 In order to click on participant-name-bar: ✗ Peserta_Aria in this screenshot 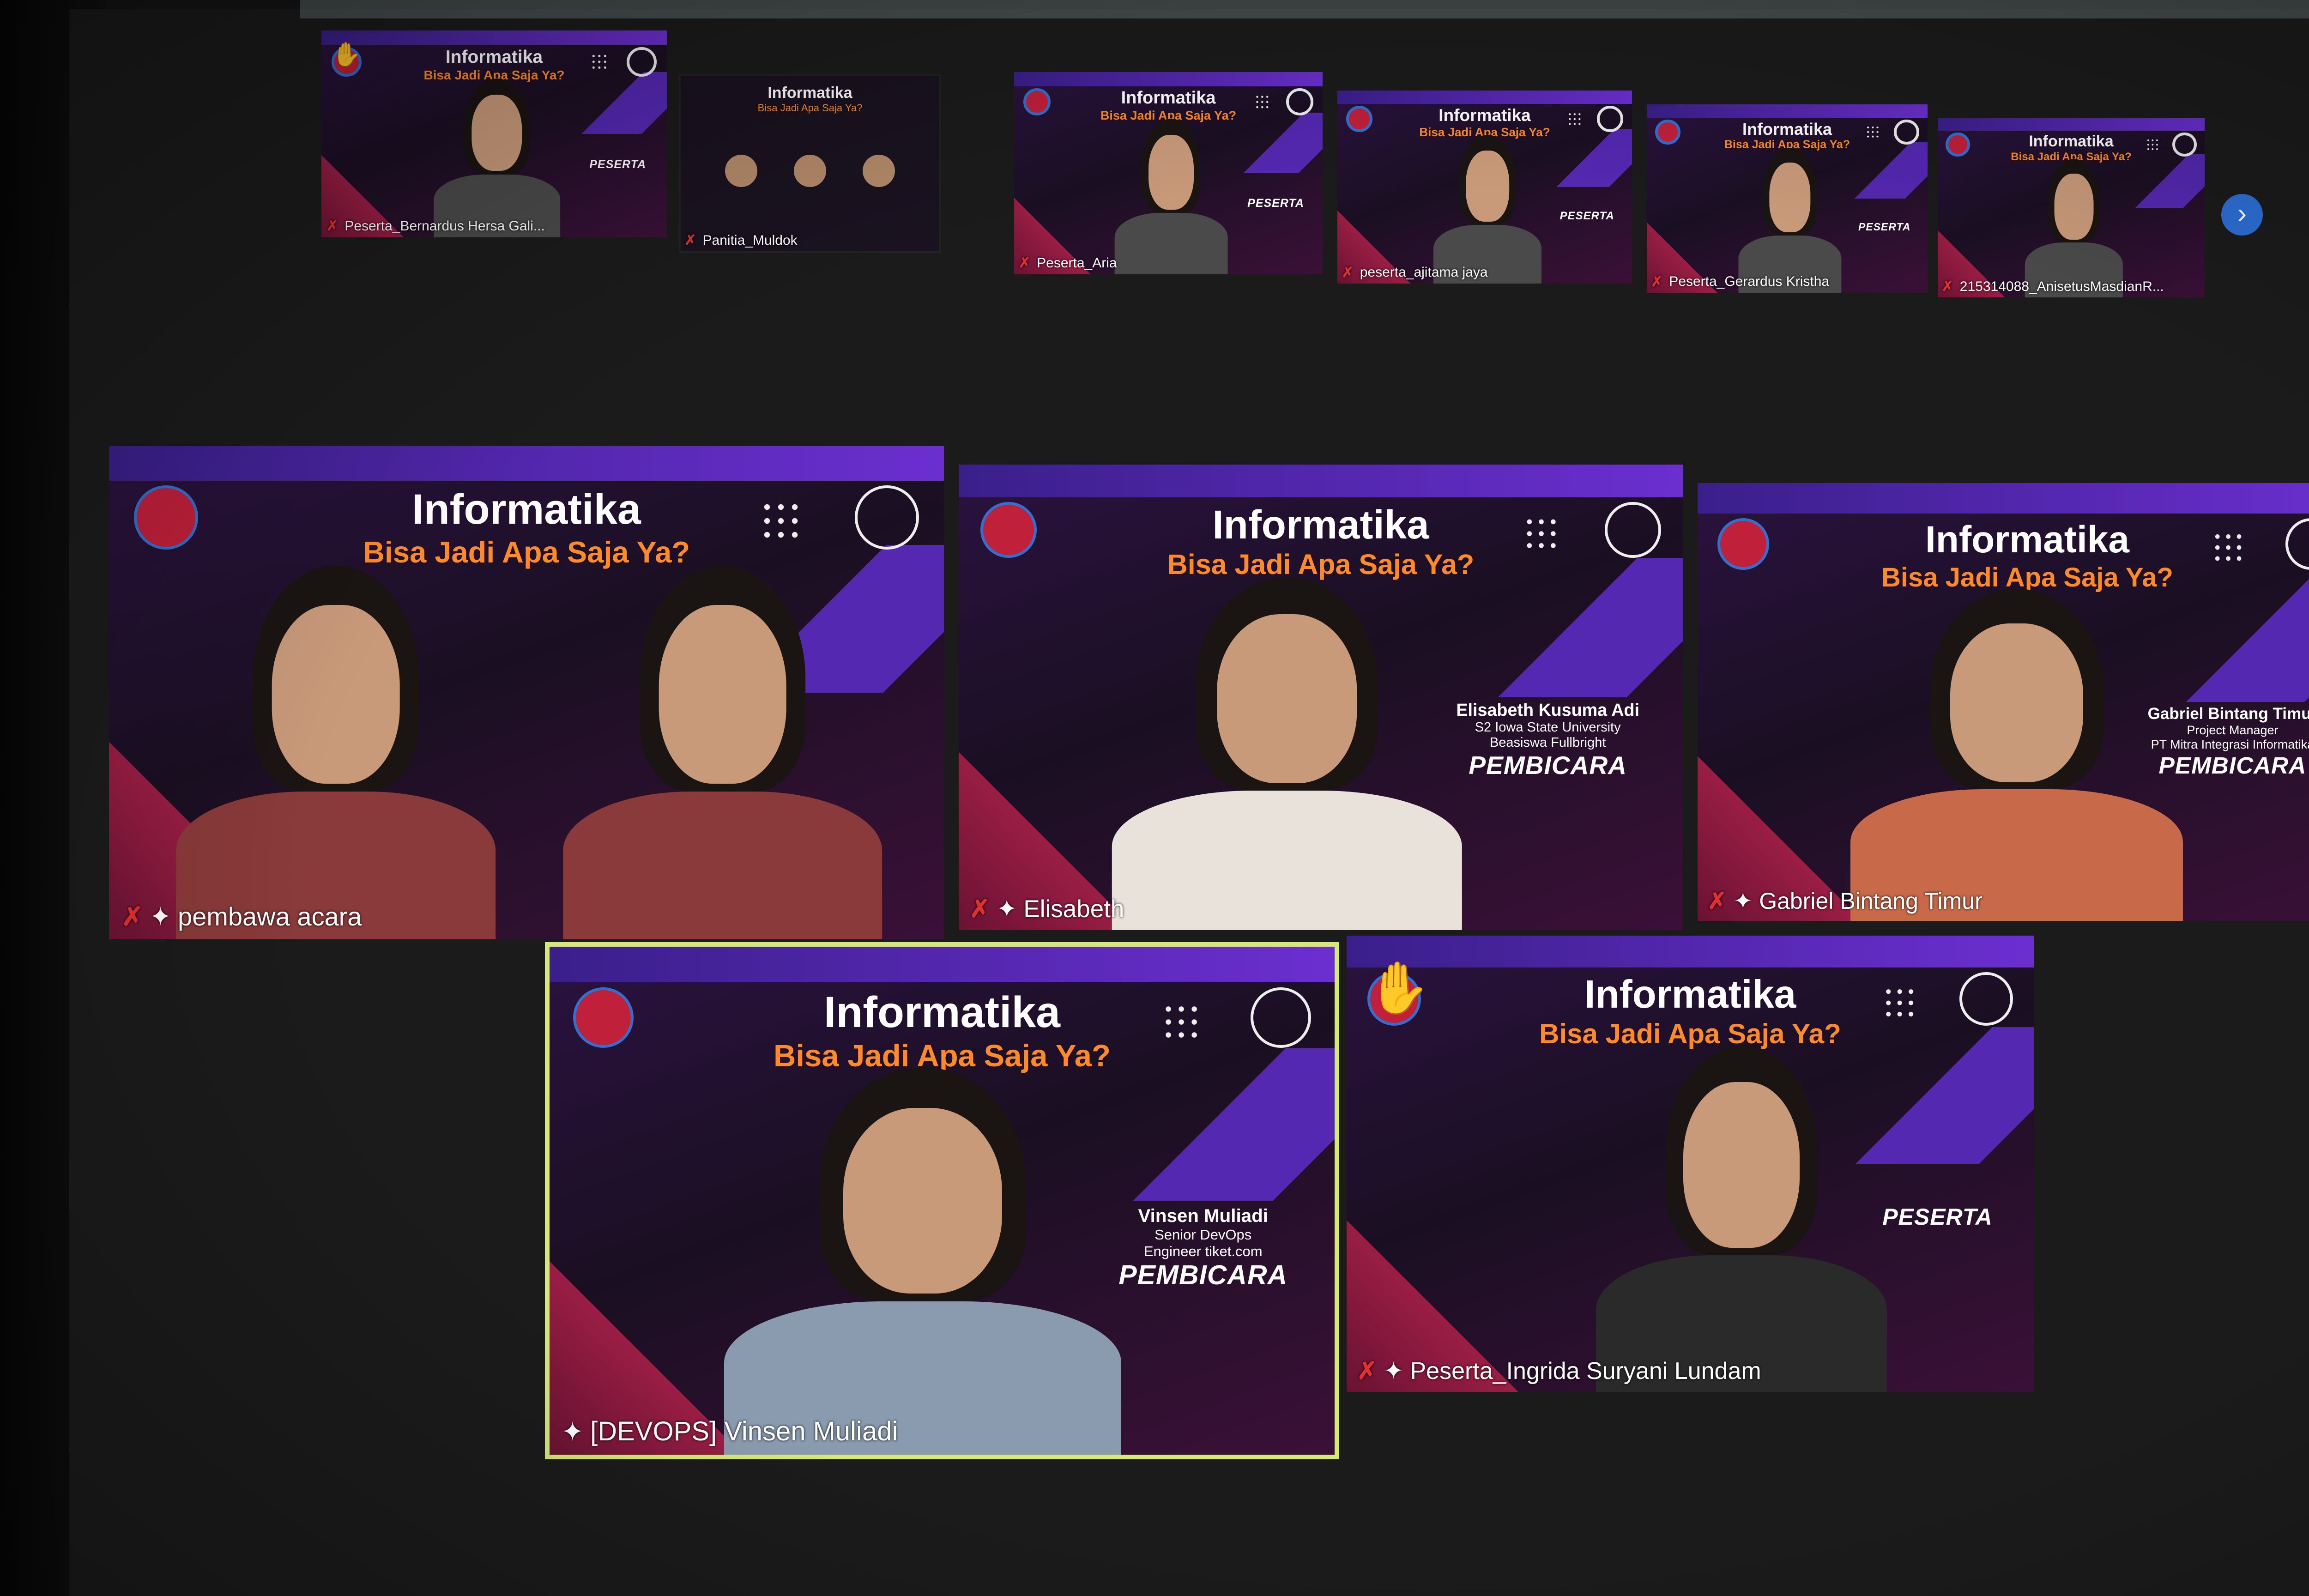, I will do `click(1068, 263)`.